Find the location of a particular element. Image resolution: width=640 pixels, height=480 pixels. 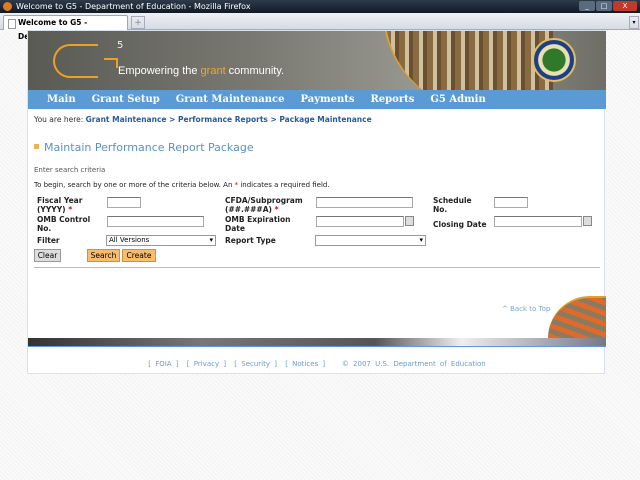

tagline: Empowering the grant community. is located at coordinates (201, 71).